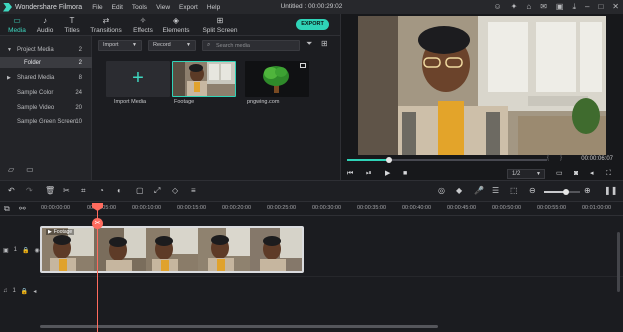 This screenshot has height=332, width=623. What do you see at coordinates (157, 191) in the screenshot?
I see `zoom-fit-icon: ⤢` at bounding box center [157, 191].